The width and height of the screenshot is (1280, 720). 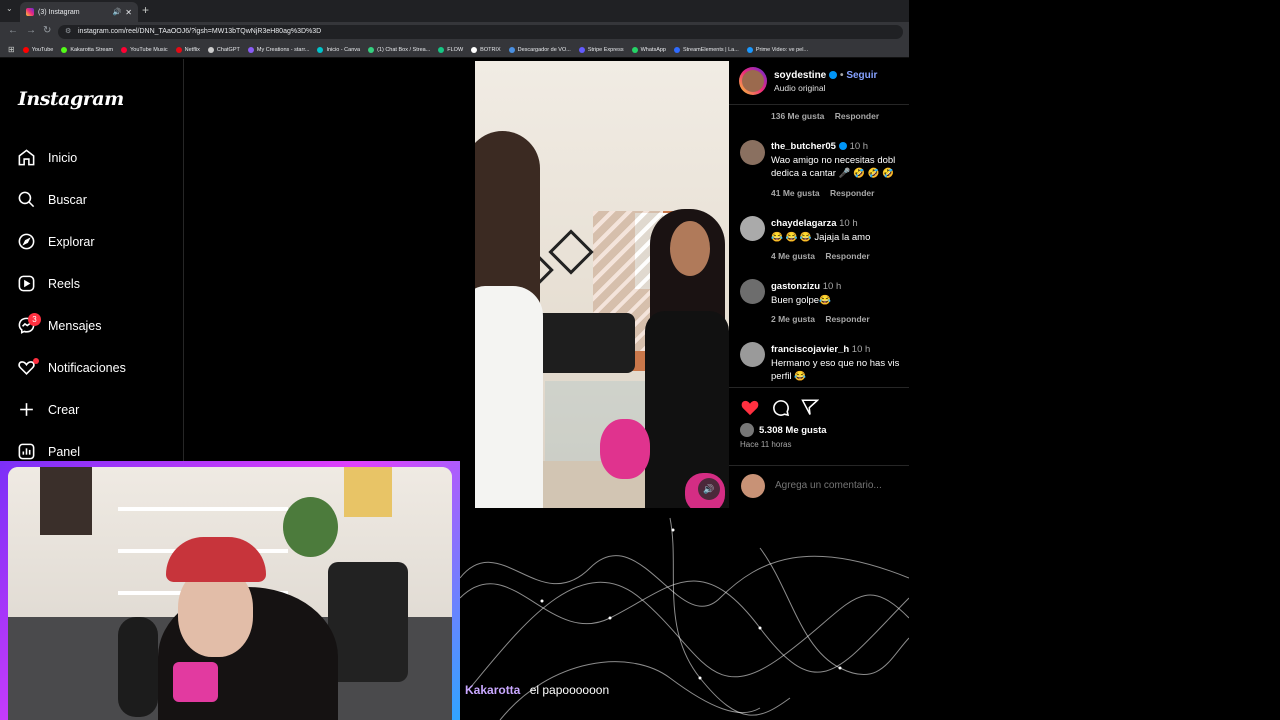 I want to click on like-heart-icon, so click(x=750, y=407).